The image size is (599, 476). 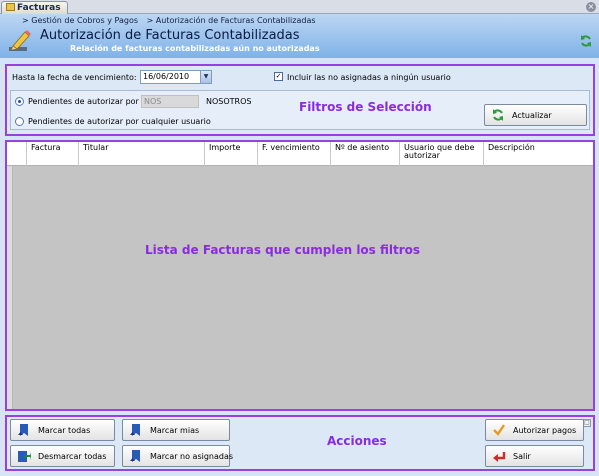 I want to click on due-date-label: Hasta la fecha de vencimiento:, so click(x=74, y=77).